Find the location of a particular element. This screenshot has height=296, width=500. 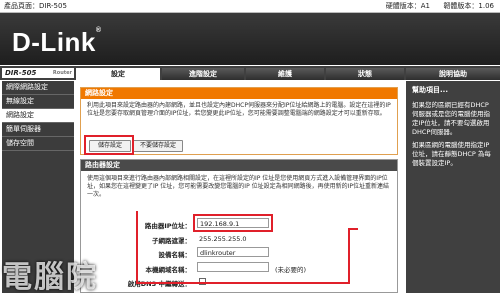

device-name-input: dlinkrouter is located at coordinates (233, 252).